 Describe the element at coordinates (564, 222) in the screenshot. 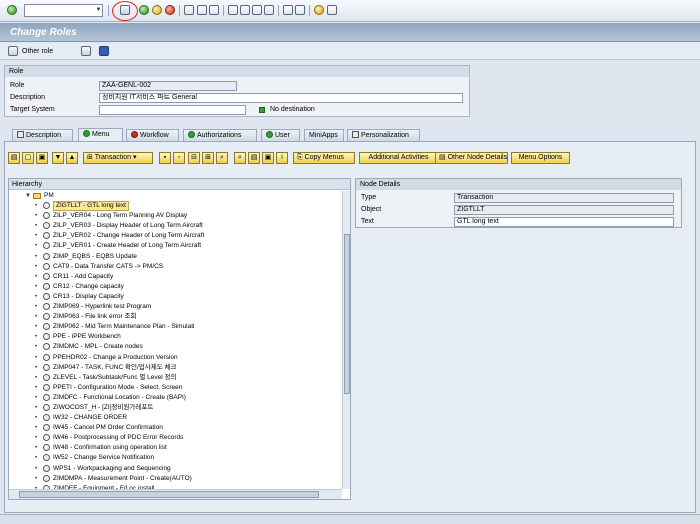

I see `text-field: GTL long text` at that location.